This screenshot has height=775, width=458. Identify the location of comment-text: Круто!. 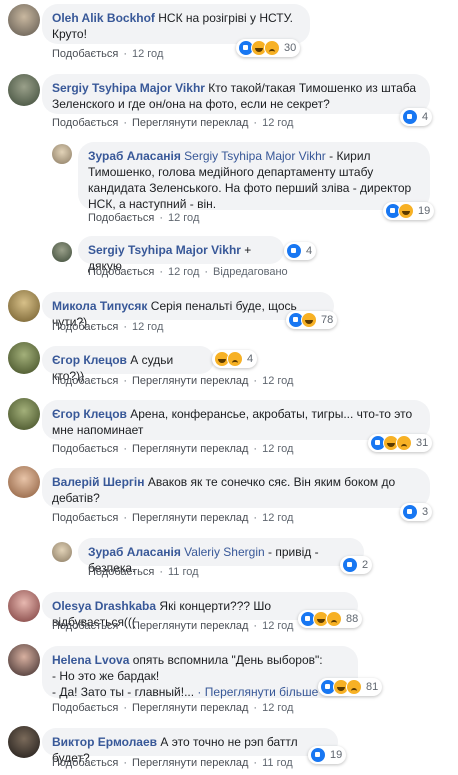
(69, 34).